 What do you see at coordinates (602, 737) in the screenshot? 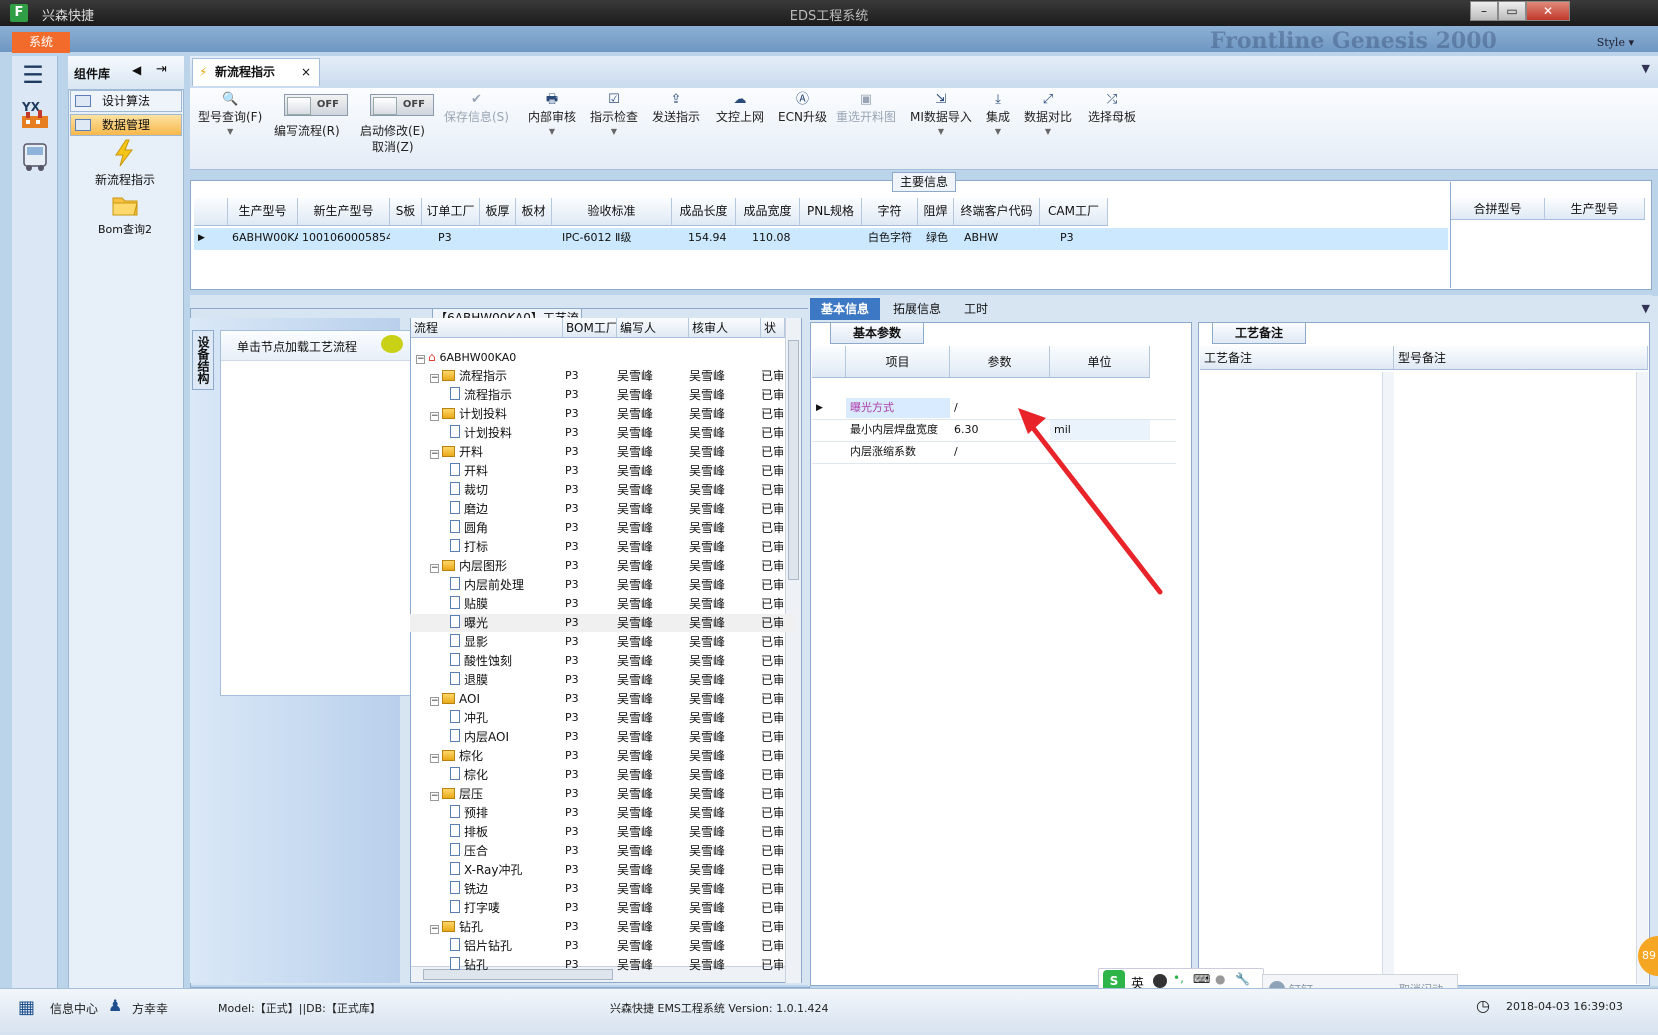
I see `tree-row: 内层AOI P3 吴雪峰 吴雪峰 已审` at bounding box center [602, 737].